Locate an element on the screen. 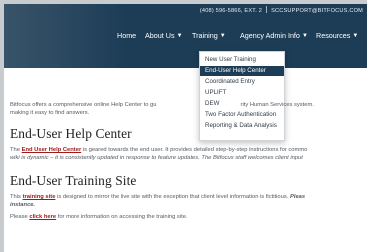  dropdown-item-end-user-help-center: End-User Help Center is located at coordinates (242, 71).